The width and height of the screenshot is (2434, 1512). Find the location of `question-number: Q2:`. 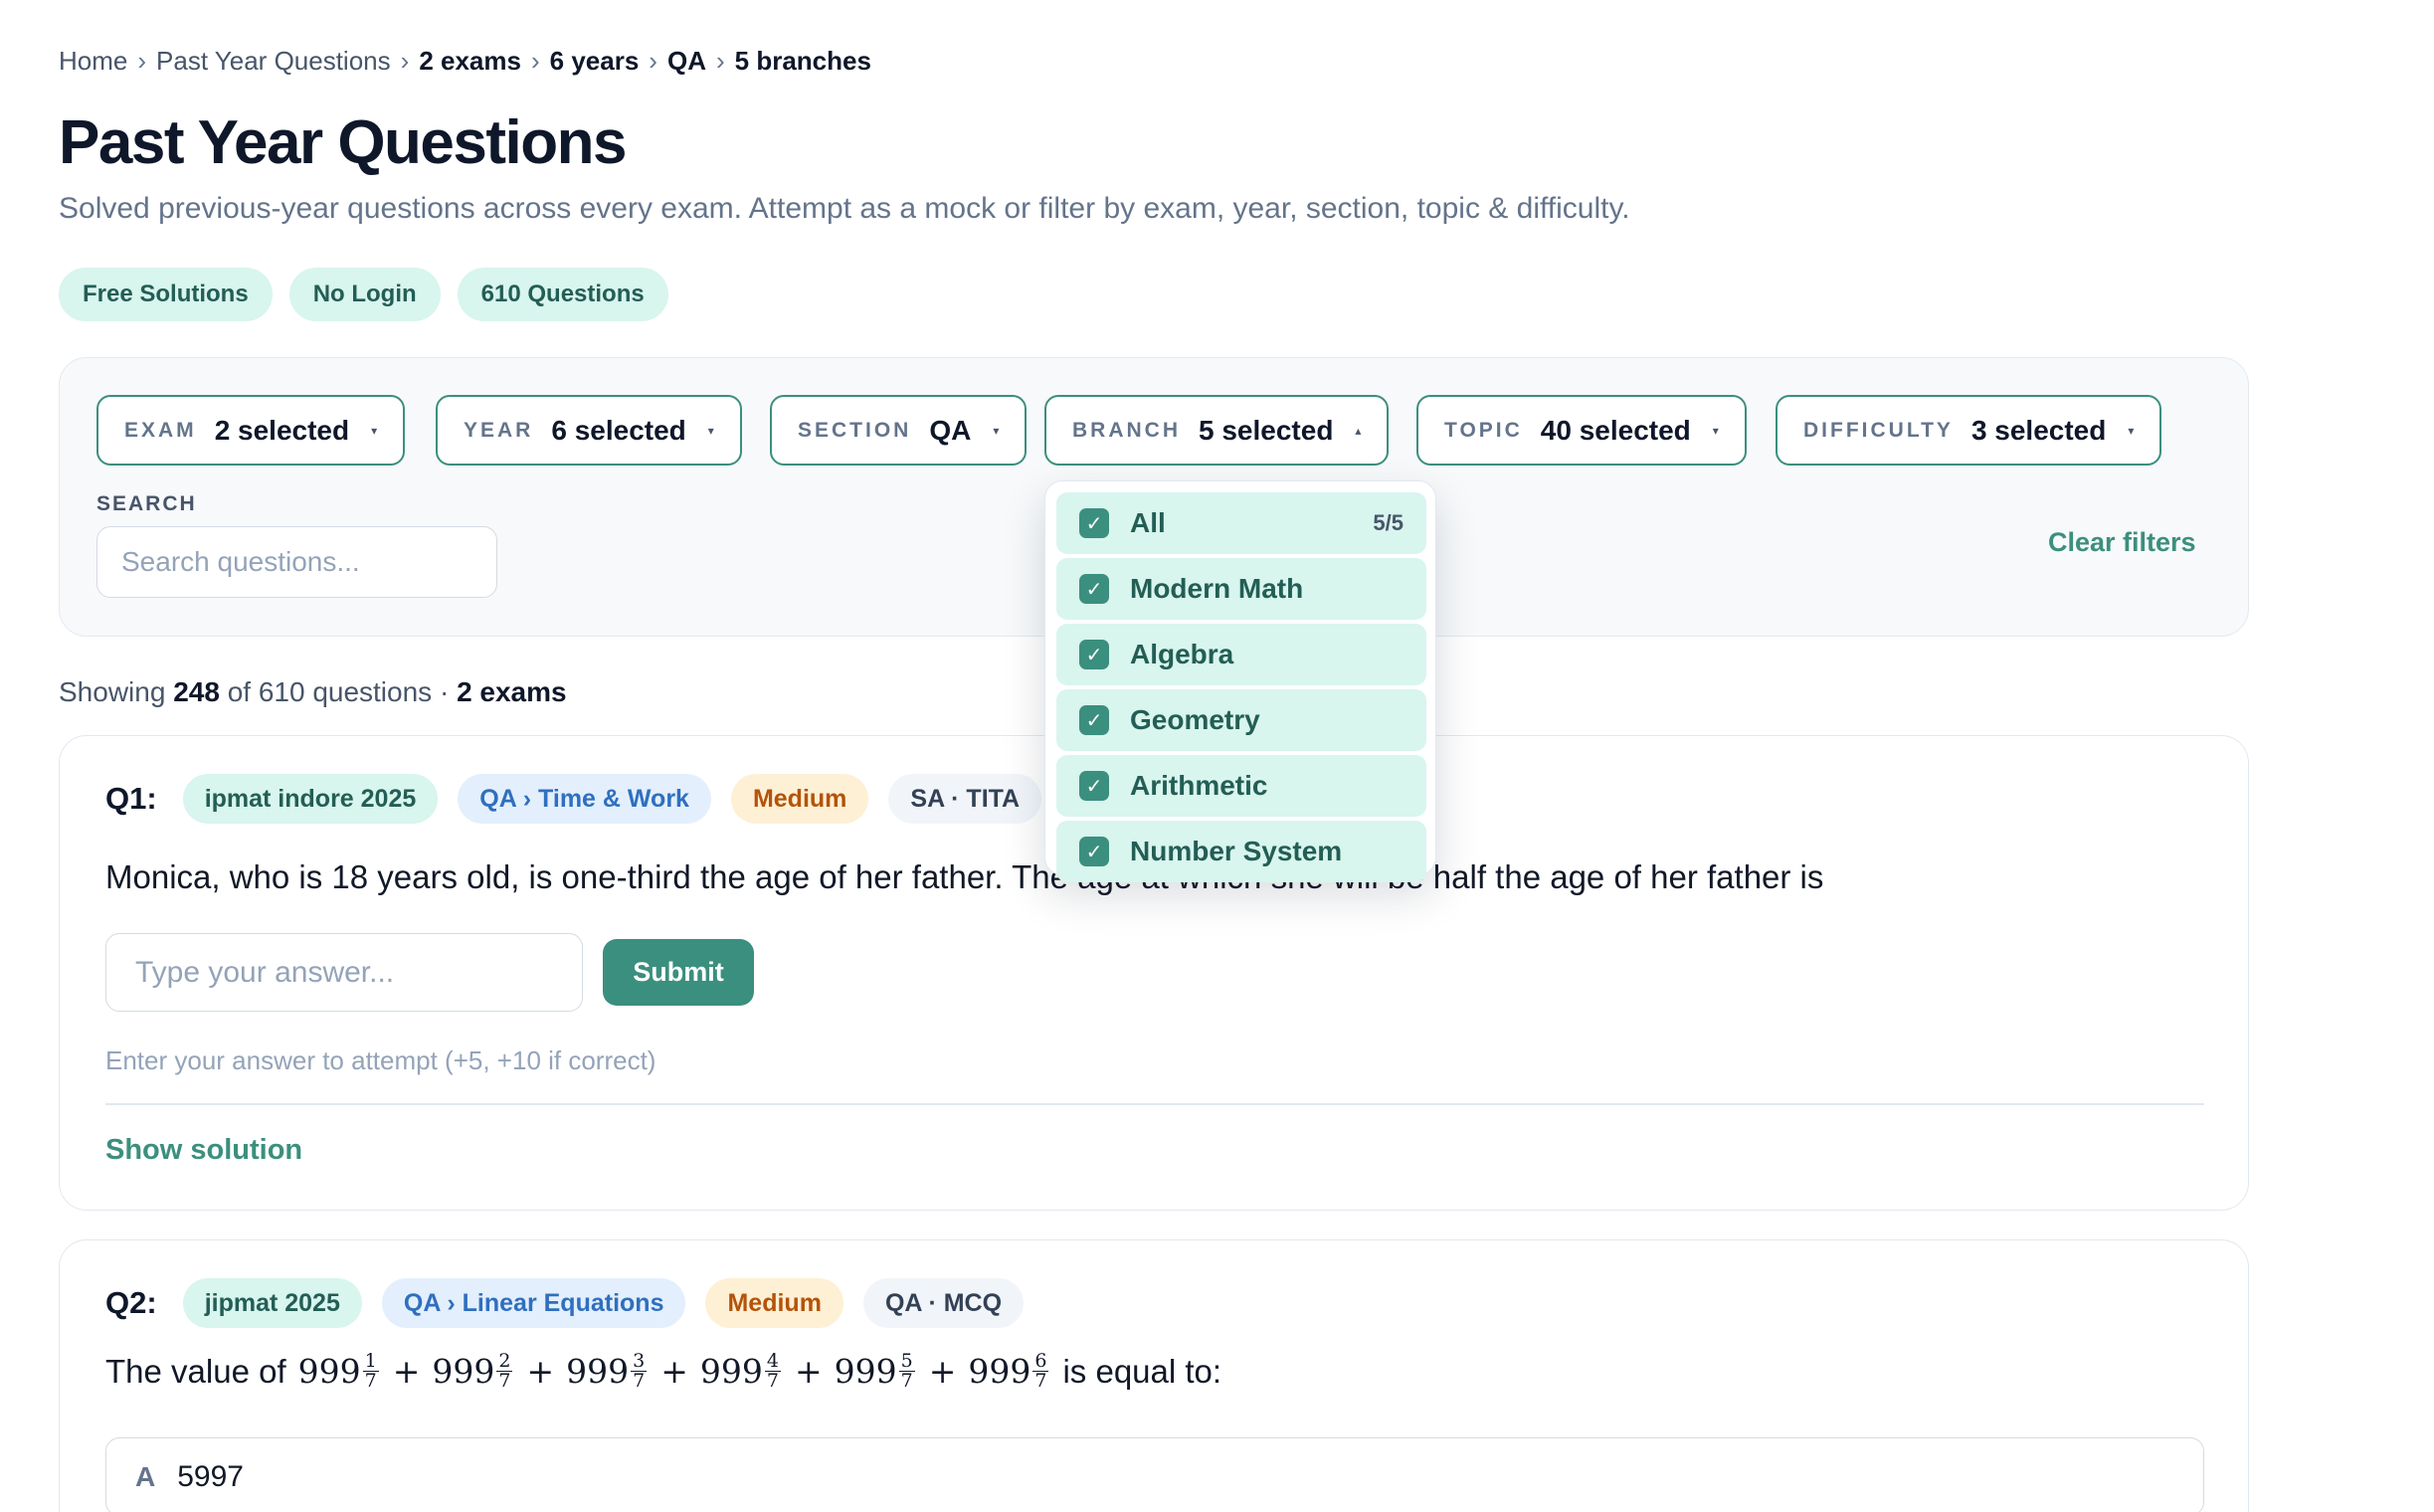

question-number: Q2: is located at coordinates (131, 1302).